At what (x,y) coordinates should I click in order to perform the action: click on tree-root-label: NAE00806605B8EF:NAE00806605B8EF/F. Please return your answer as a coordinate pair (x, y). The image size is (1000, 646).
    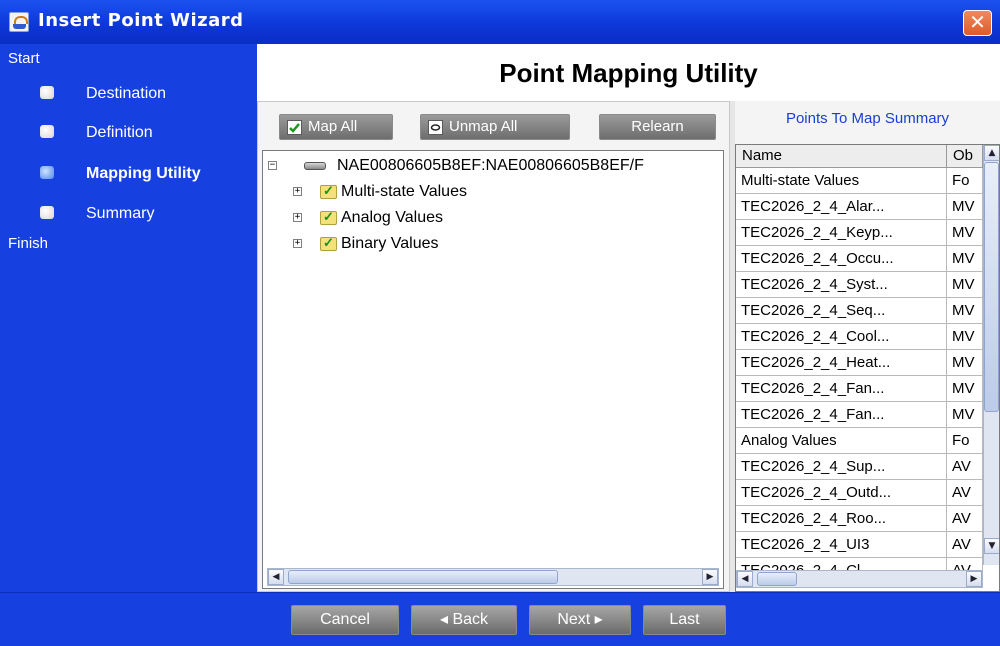
    Looking at the image, I should click on (490, 165).